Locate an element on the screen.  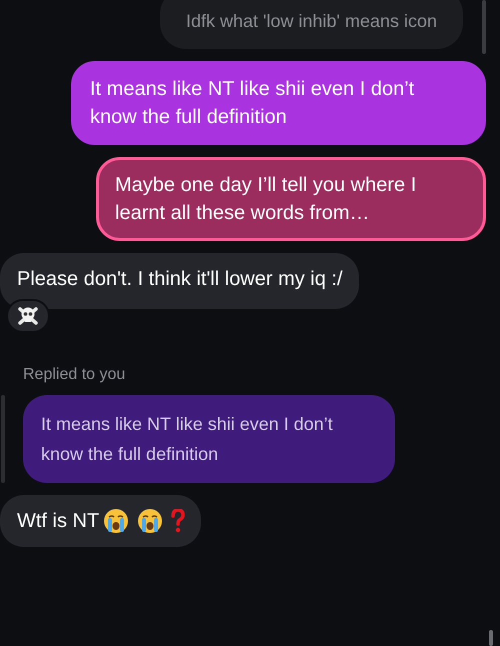
question-mark-icon is located at coordinates (178, 521).